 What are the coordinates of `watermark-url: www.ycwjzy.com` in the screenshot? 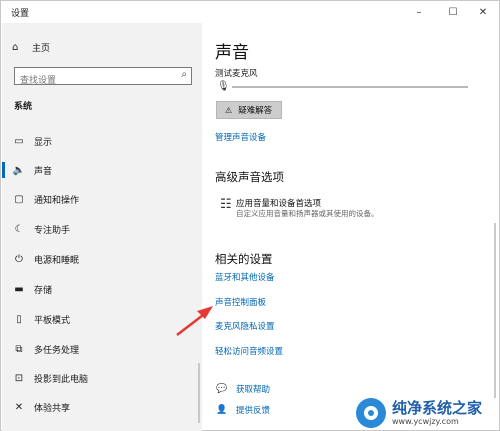 It's located at (425, 421).